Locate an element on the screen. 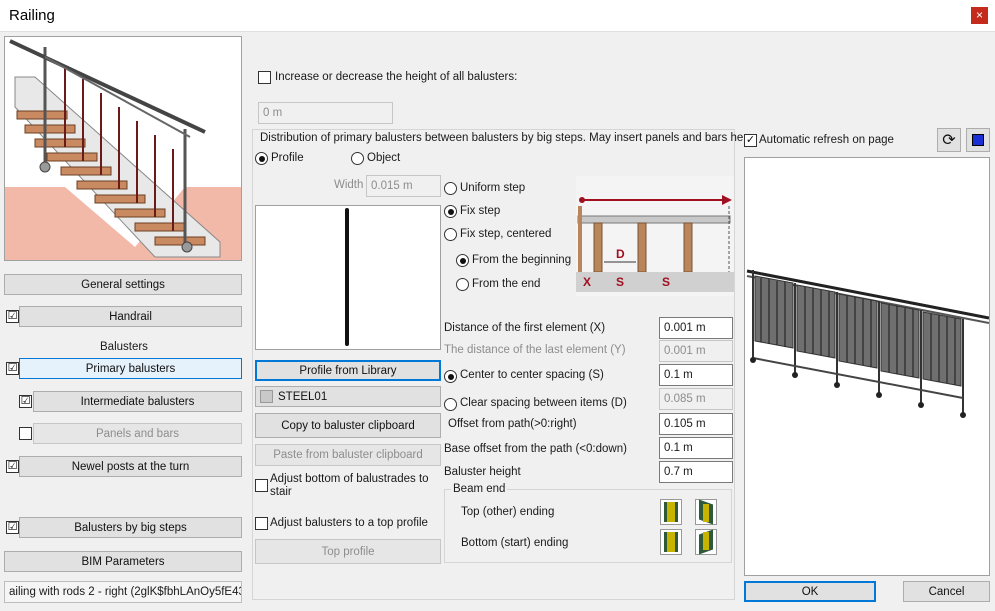  clear-spacing-field: 0.085 m is located at coordinates (696, 399).